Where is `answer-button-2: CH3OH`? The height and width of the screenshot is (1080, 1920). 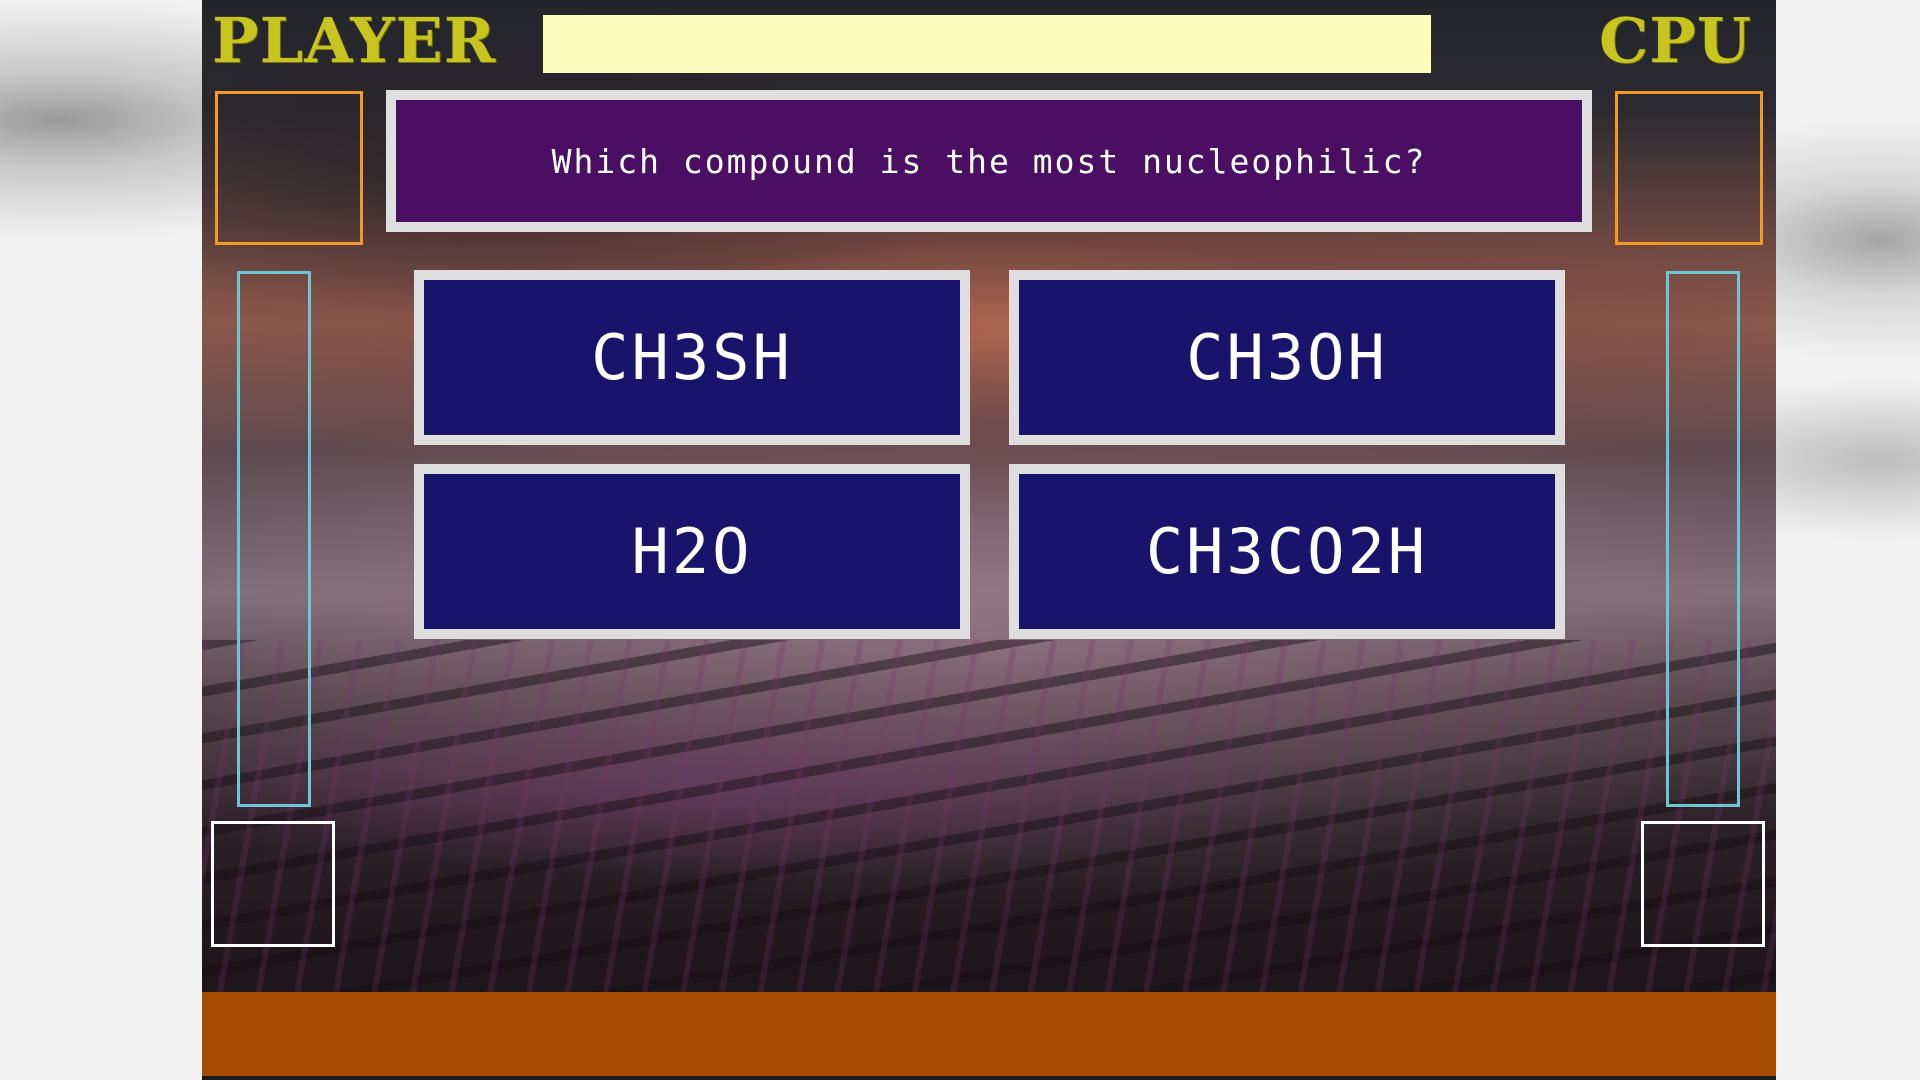
answer-button-2: CH3OH is located at coordinates (1287, 357).